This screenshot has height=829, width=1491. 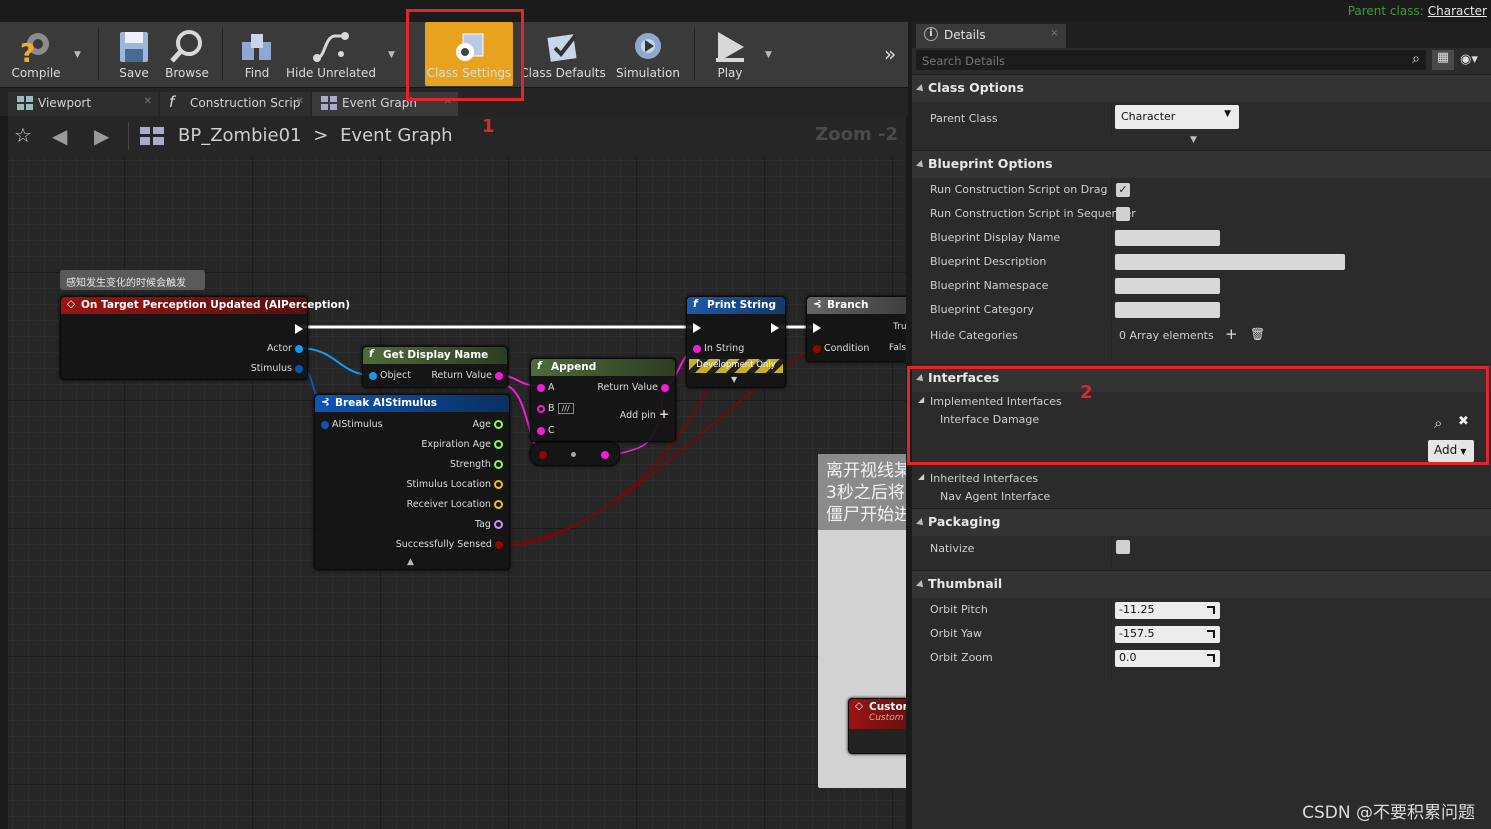 I want to click on class-defaults-label: Class Defaults, so click(x=563, y=73).